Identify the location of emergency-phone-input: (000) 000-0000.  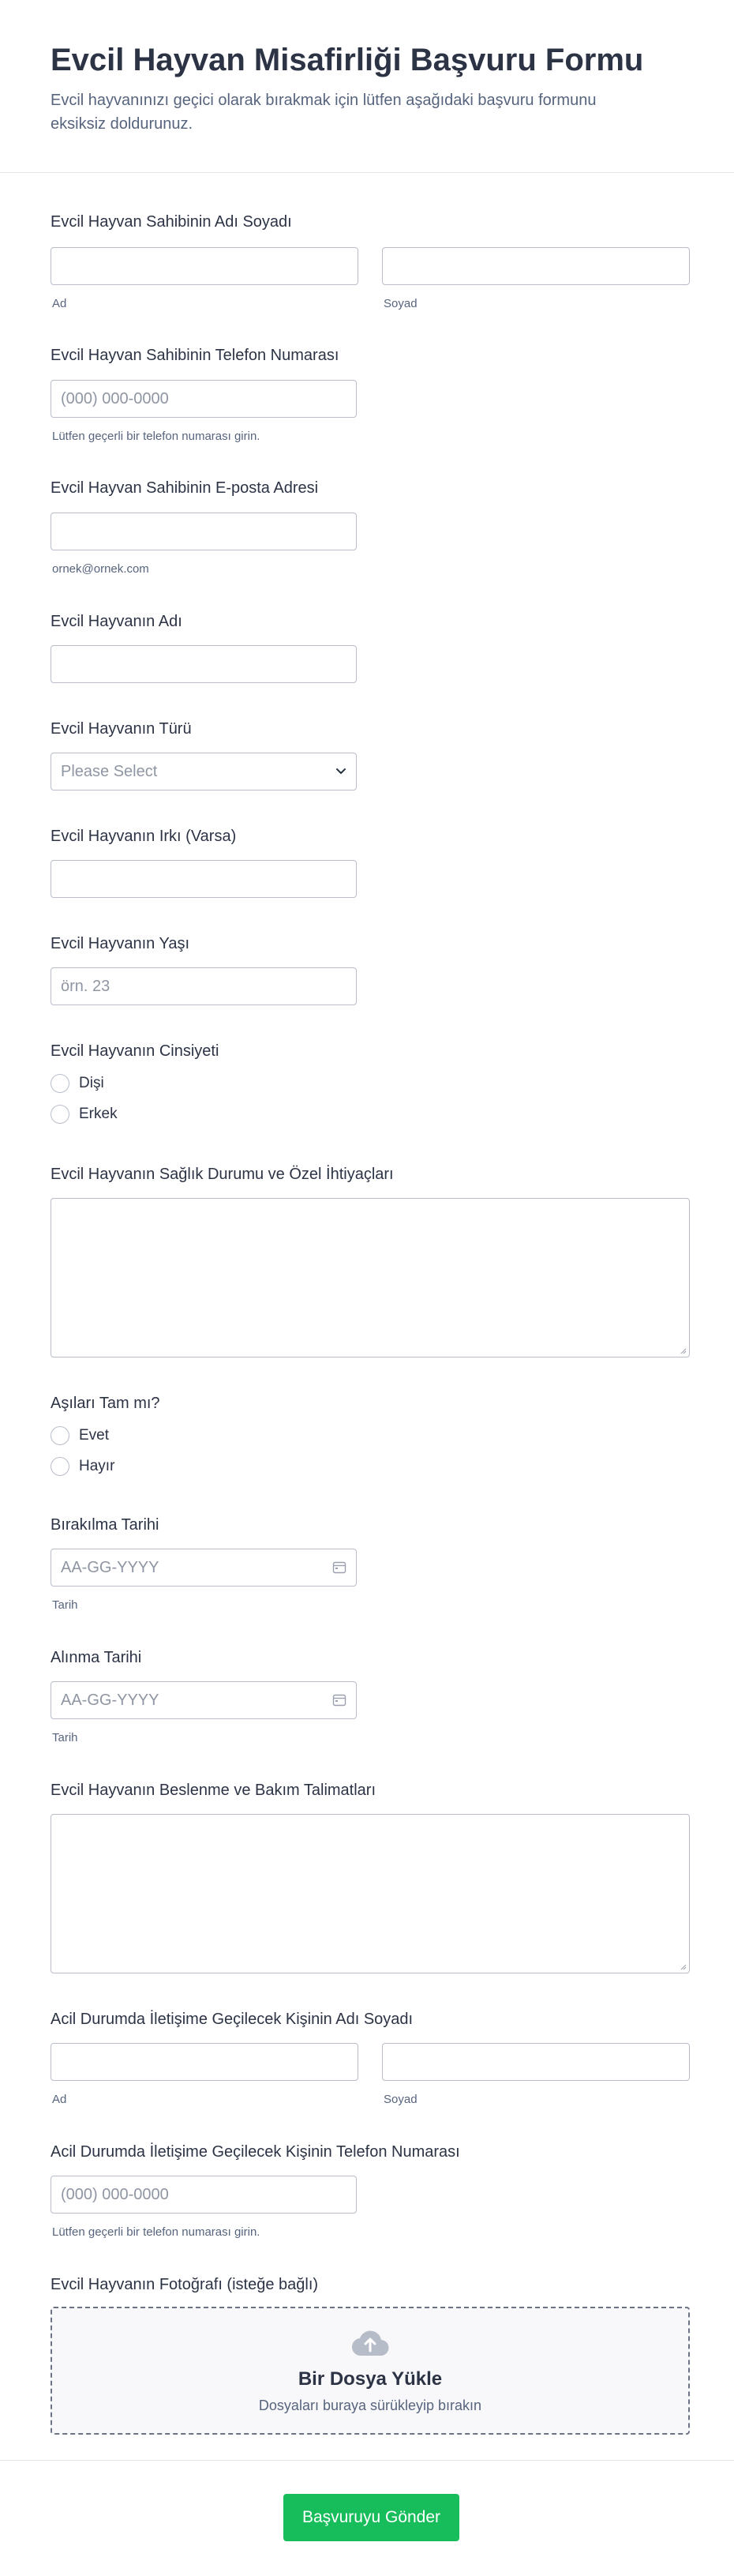
(204, 2195).